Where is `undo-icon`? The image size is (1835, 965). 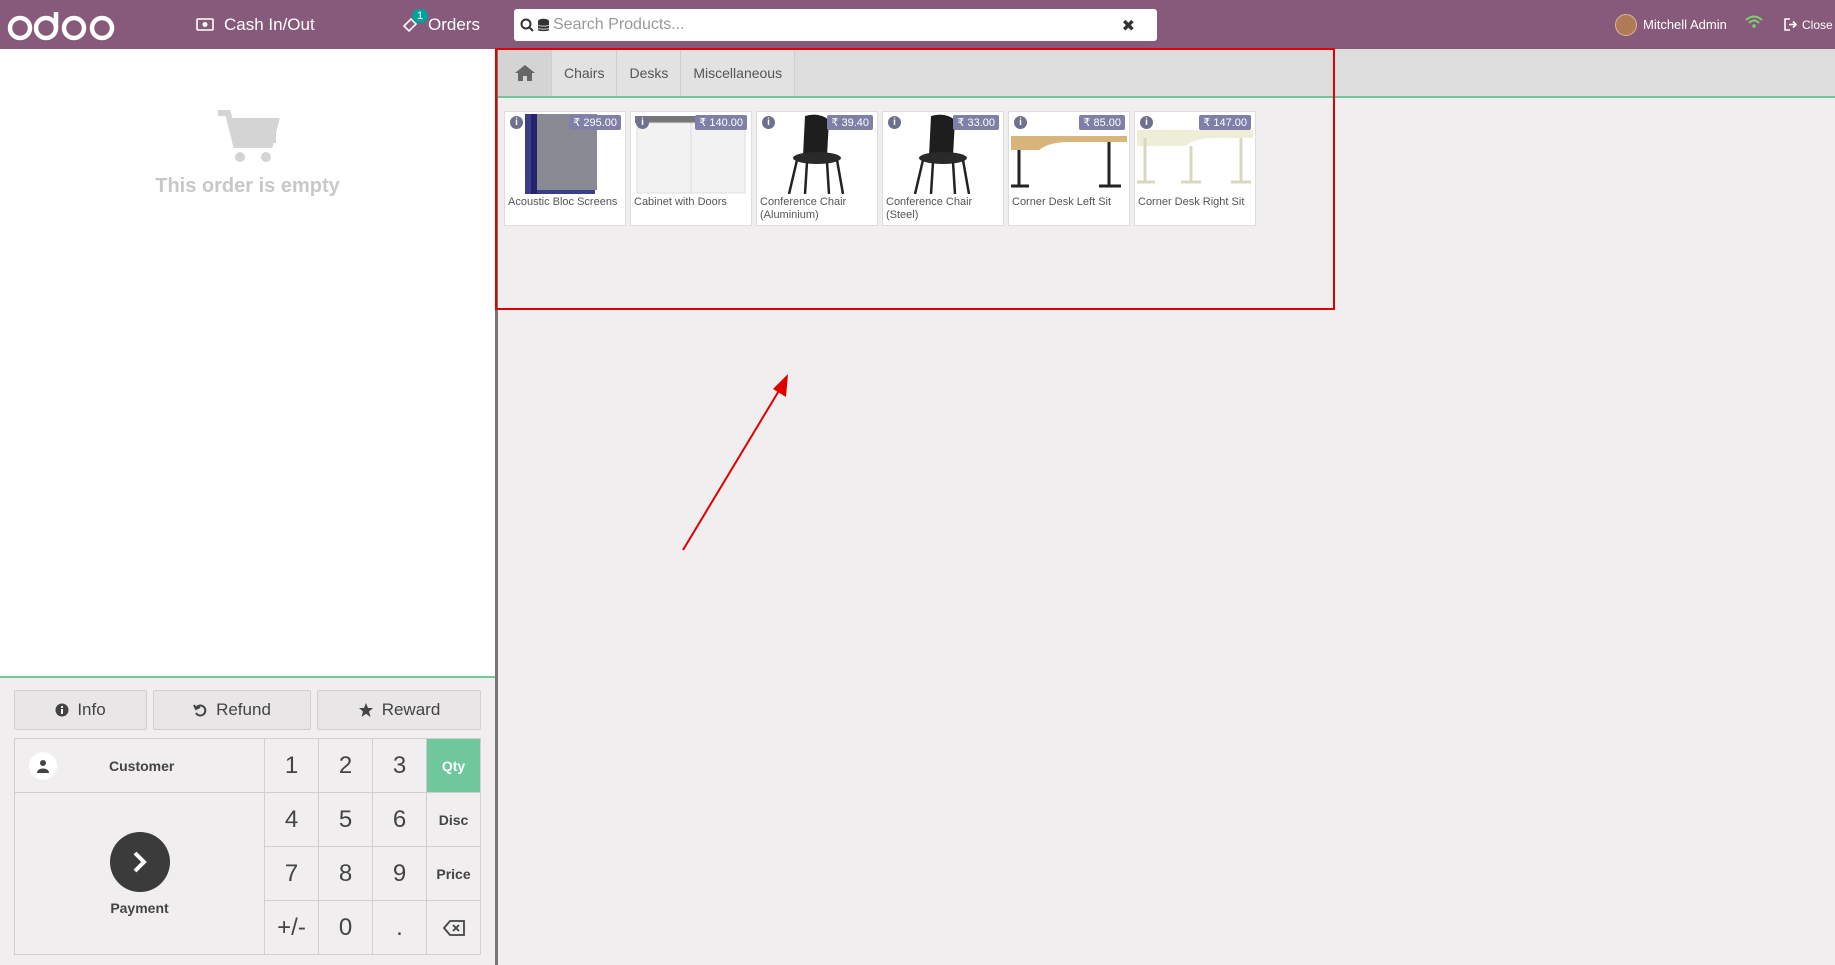 undo-icon is located at coordinates (200, 710).